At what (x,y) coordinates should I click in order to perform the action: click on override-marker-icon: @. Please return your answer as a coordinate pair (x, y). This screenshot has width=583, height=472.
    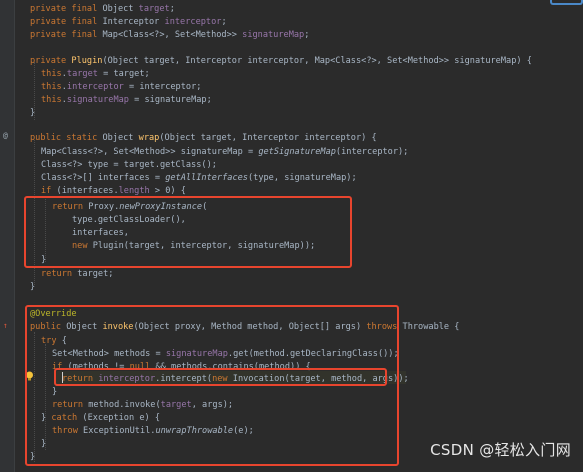
    Looking at the image, I should click on (5, 136).